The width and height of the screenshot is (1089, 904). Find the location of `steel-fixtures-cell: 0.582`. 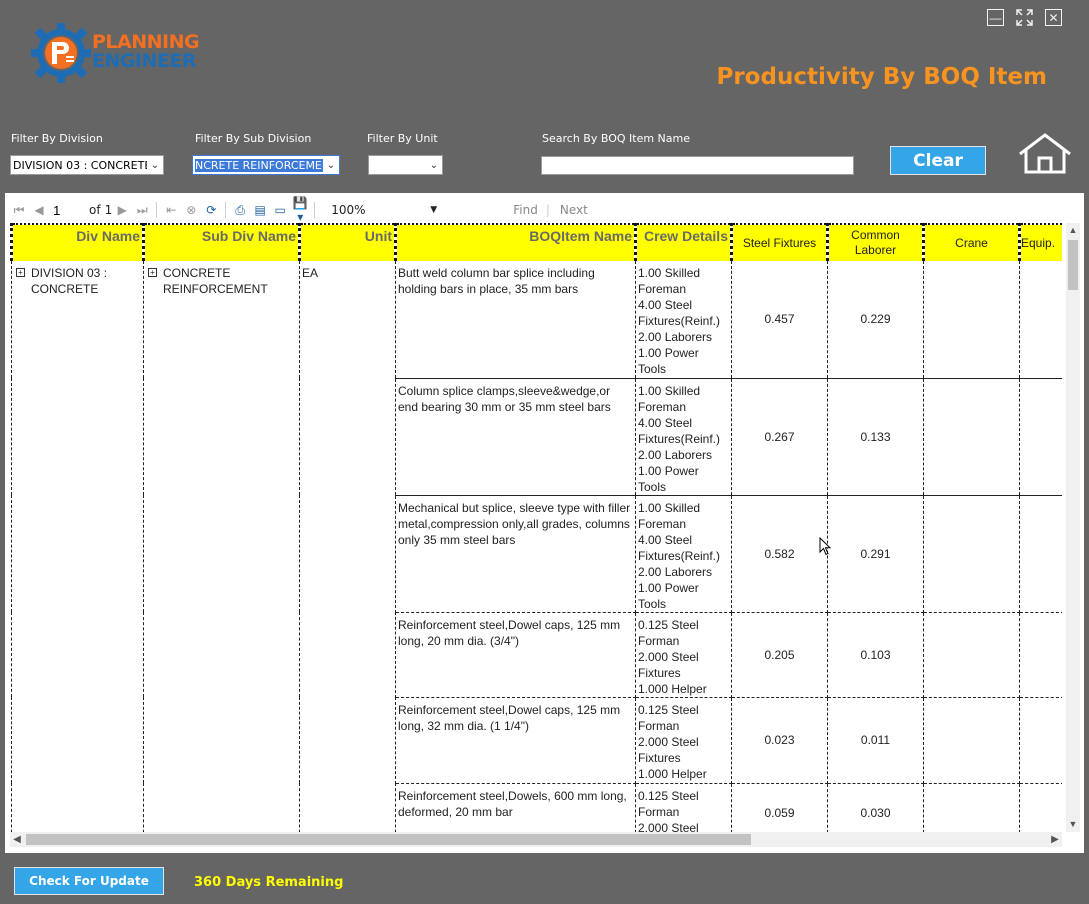

steel-fixtures-cell: 0.582 is located at coordinates (779, 554).